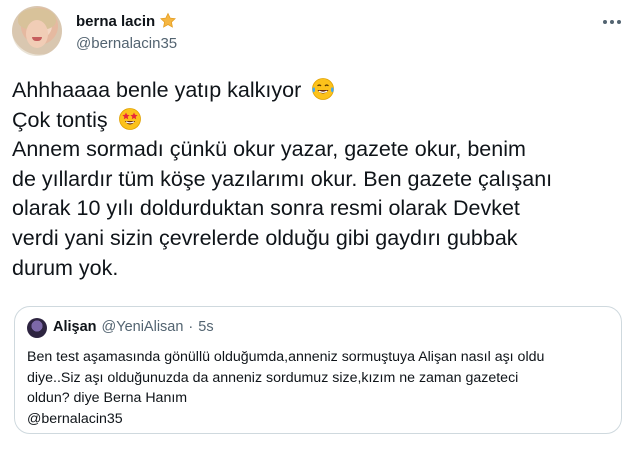 The height and width of the screenshot is (452, 640). What do you see at coordinates (126, 43) in the screenshot?
I see `author-handle: @bernalacin35` at bounding box center [126, 43].